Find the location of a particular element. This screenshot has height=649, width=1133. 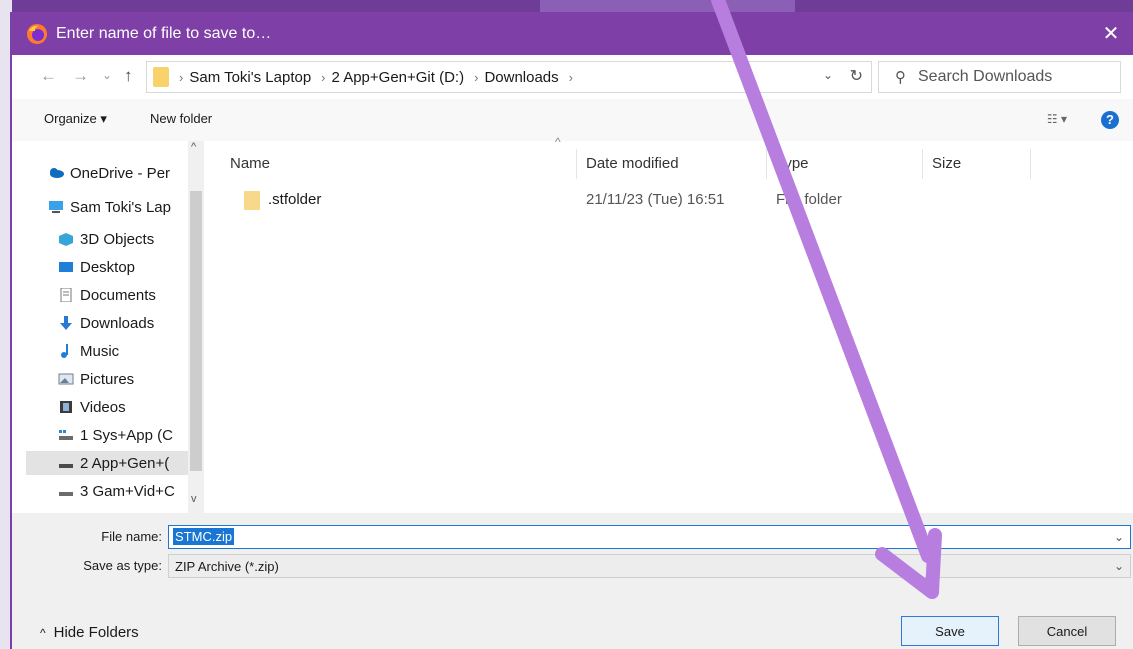

sidebar-item-desktop: Desktop is located at coordinates (133, 267).